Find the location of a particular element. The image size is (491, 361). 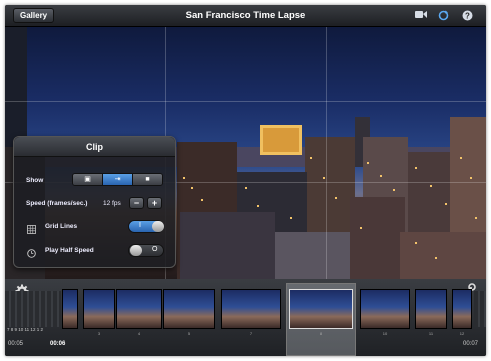

speed-label: Speed (frames/sec.) is located at coordinates (57, 203).